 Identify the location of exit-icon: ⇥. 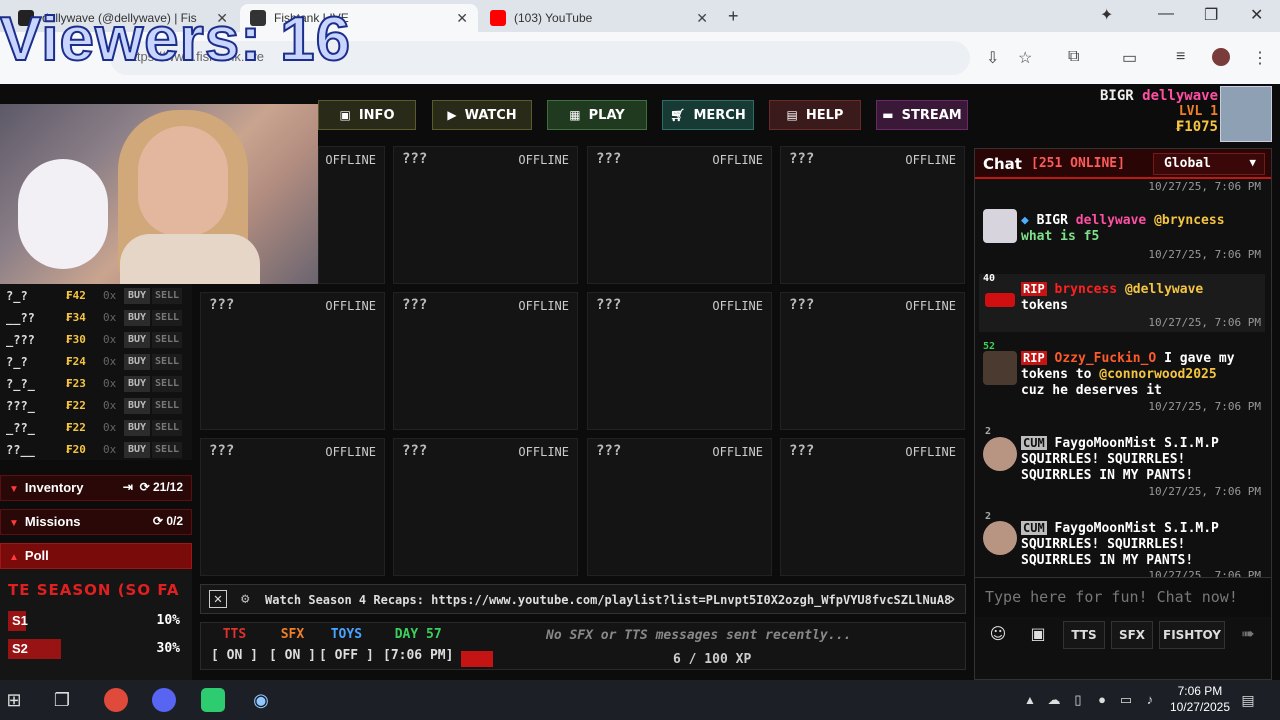
(128, 487).